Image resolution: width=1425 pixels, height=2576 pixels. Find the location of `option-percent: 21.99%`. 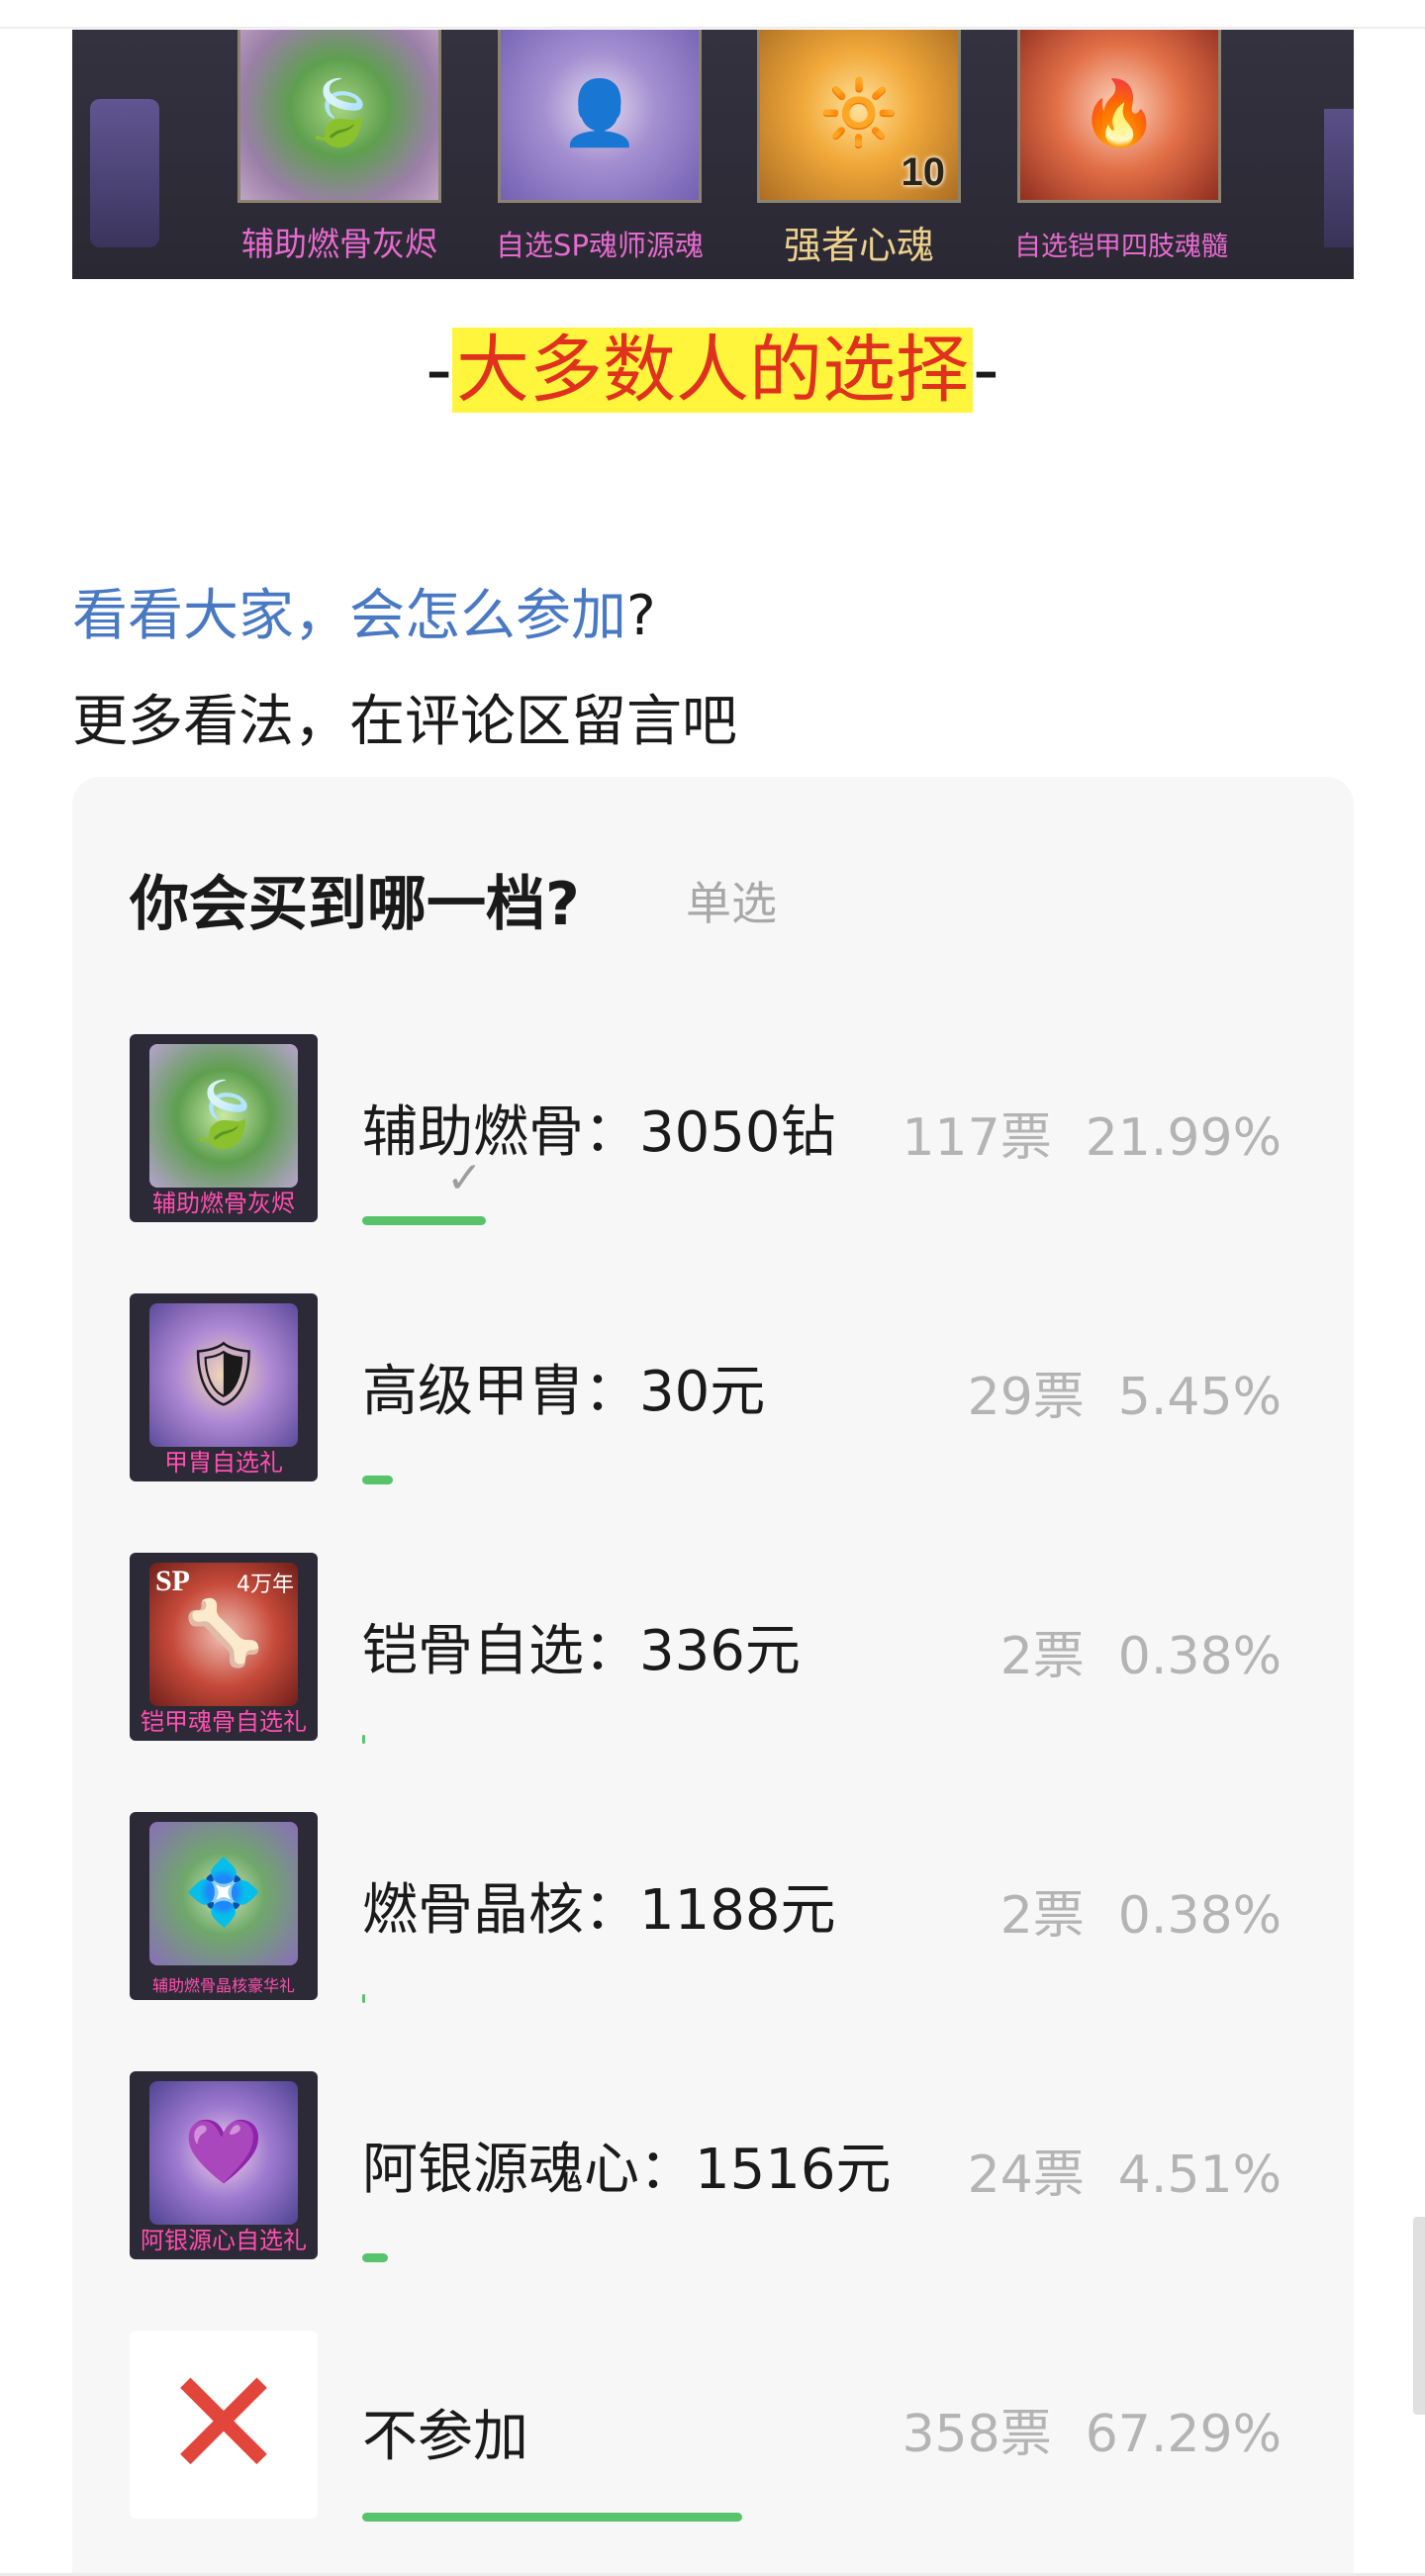

option-percent: 21.99% is located at coordinates (1183, 1138).